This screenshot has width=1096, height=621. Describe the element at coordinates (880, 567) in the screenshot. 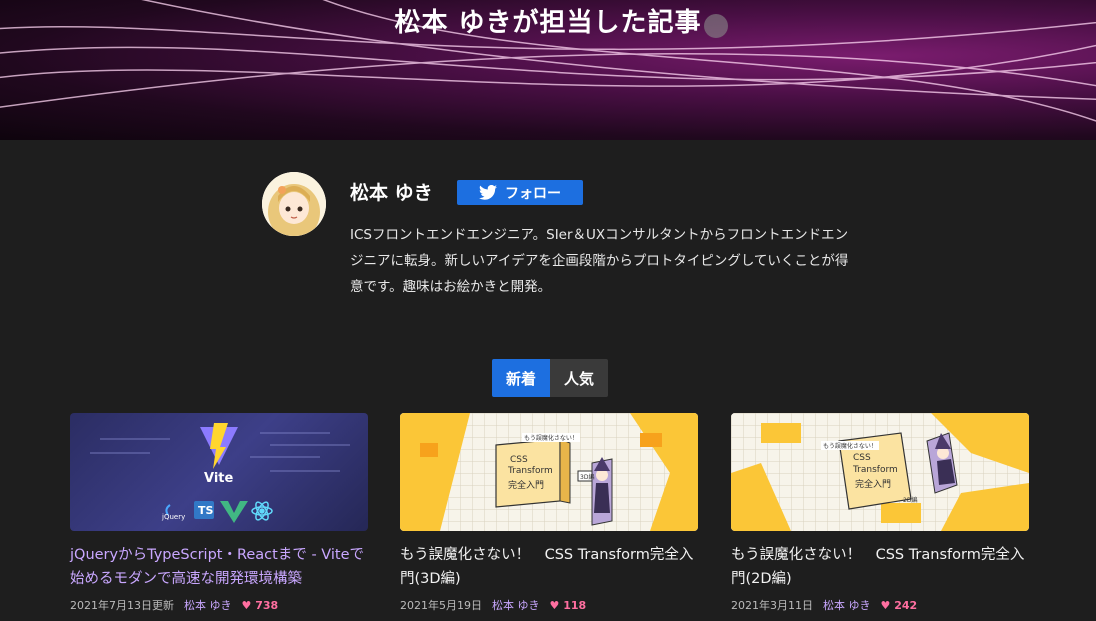

I see `article-title: もう誤魔化さない！ CSS Transform完全入門(2D編)` at that location.